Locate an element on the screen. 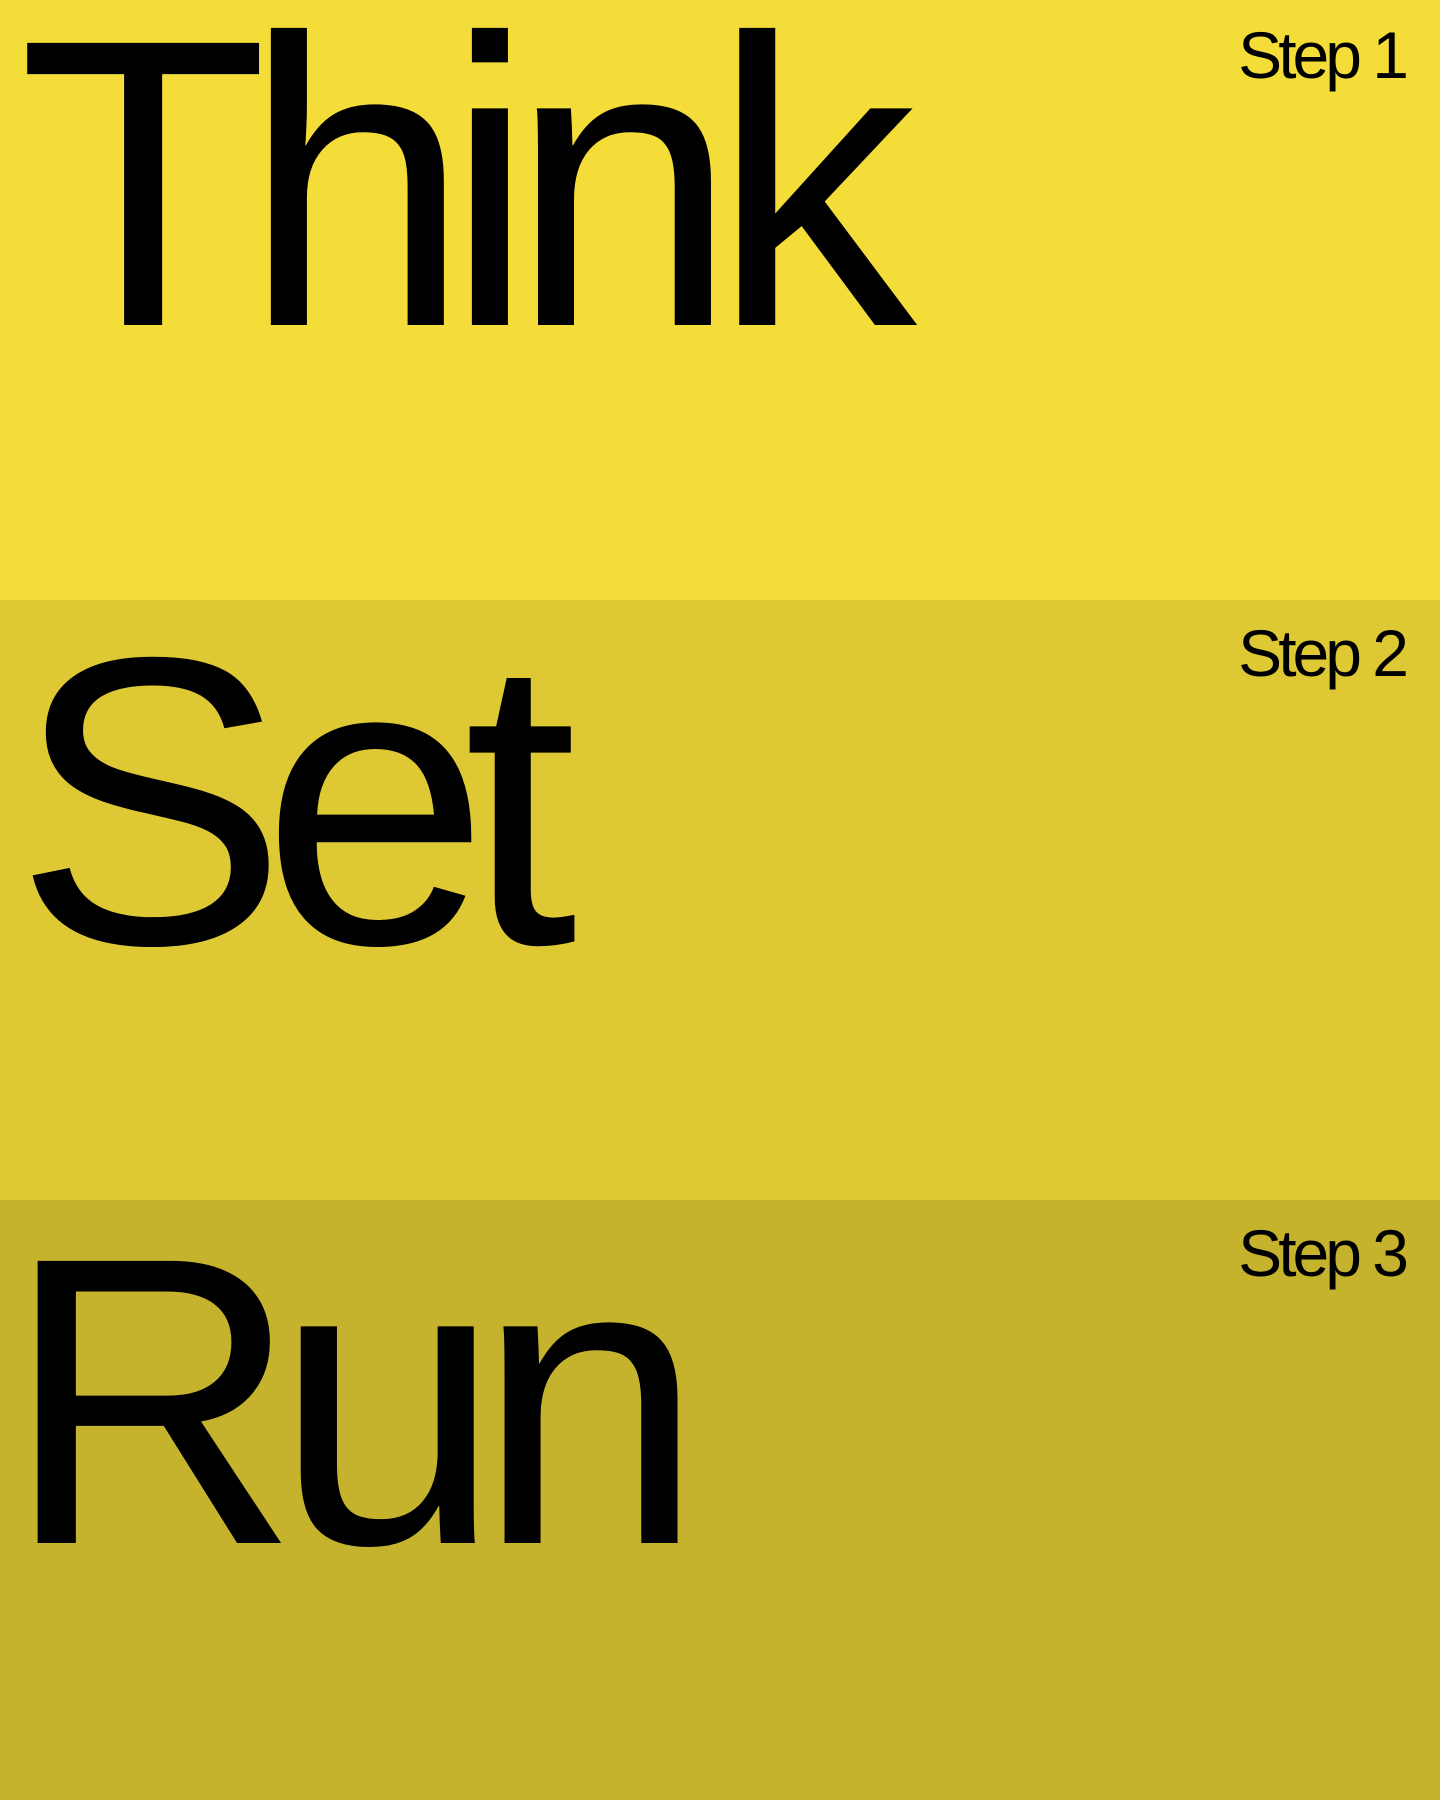  panel-word-think: Think is located at coordinates (467, 206).